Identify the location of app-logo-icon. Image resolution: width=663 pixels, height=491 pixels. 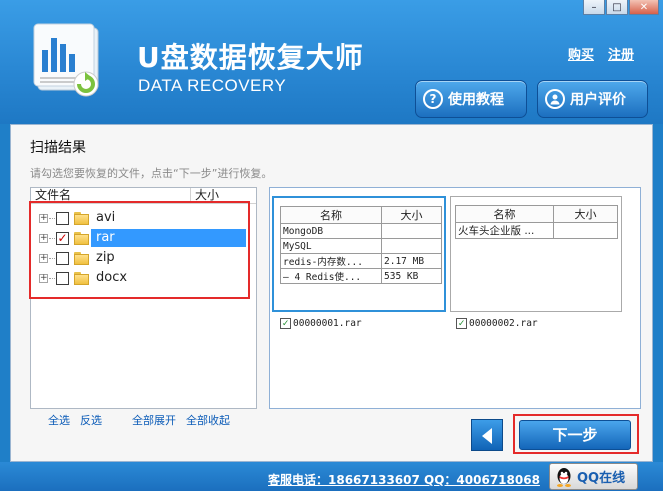
(66, 60).